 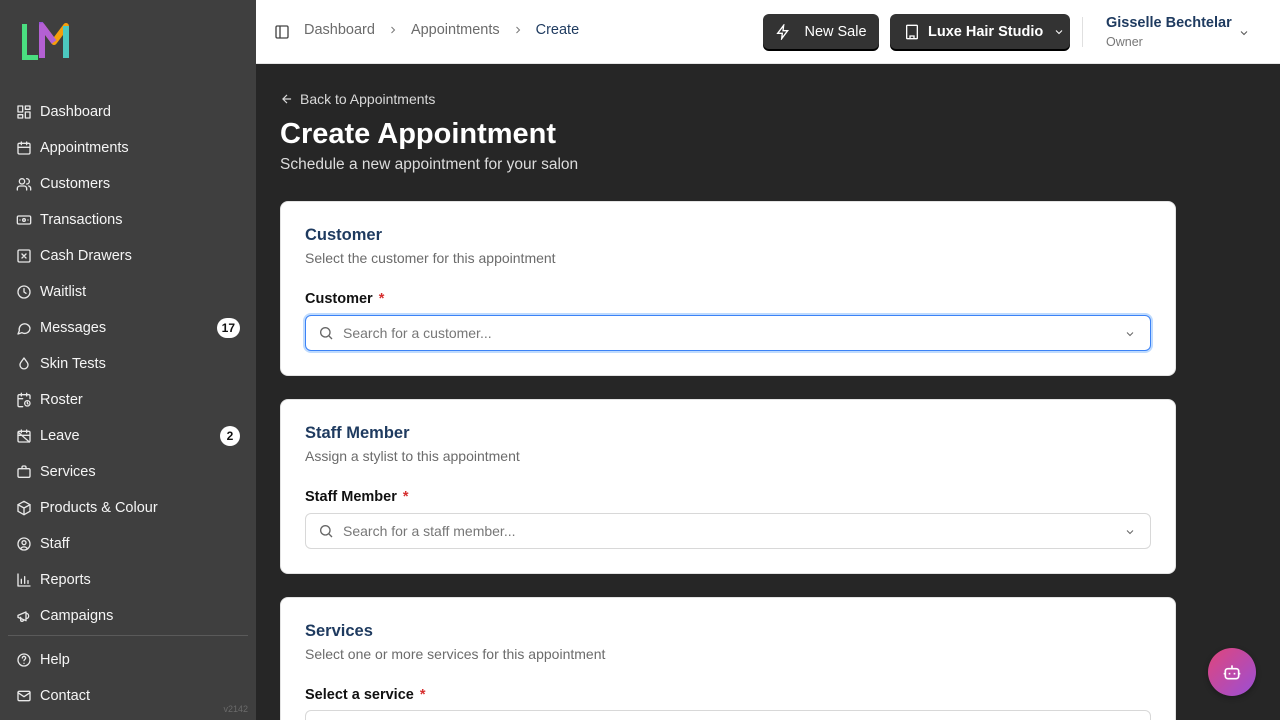 I want to click on sidebar-item-leave: Leave 2, so click(x=128, y=436).